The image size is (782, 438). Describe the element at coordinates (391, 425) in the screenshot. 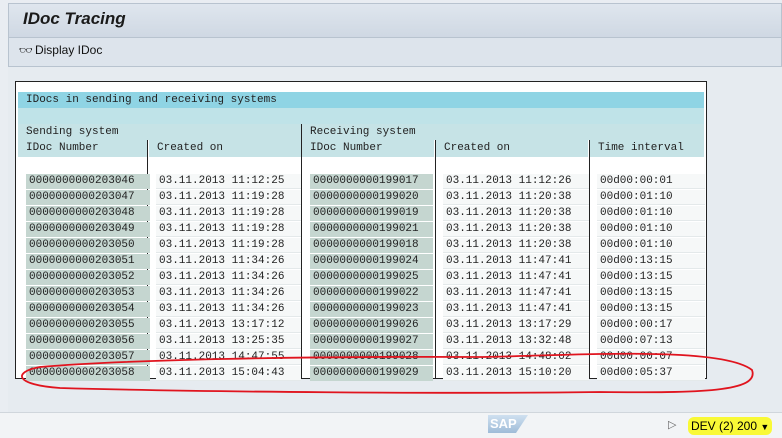

I see `status-bar` at that location.